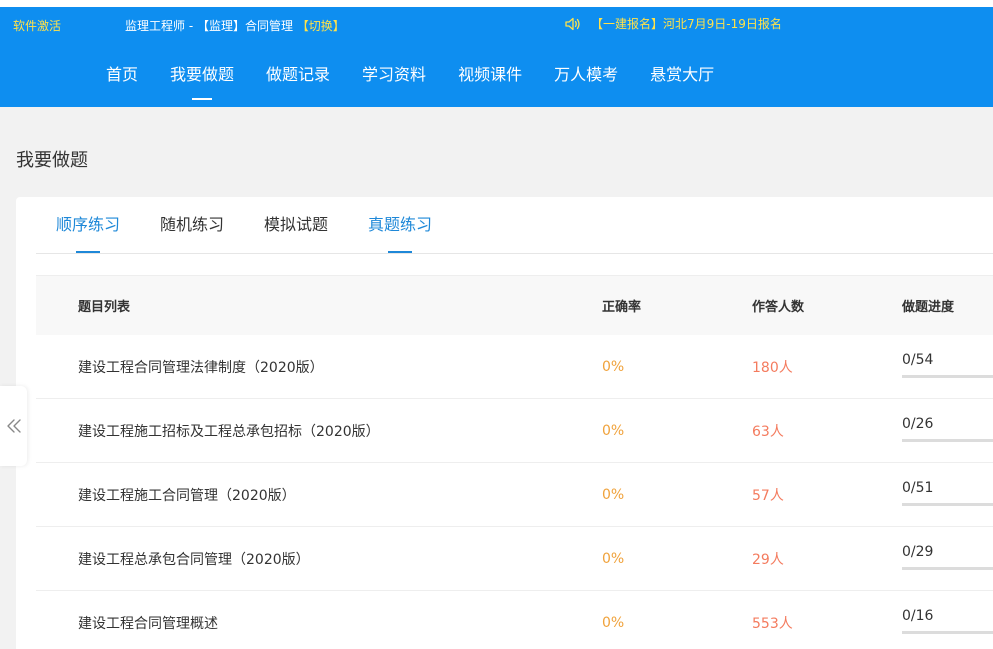 This screenshot has height=649, width=993. What do you see at coordinates (104, 307) in the screenshot?
I see `header-question-list: 题目列表` at bounding box center [104, 307].